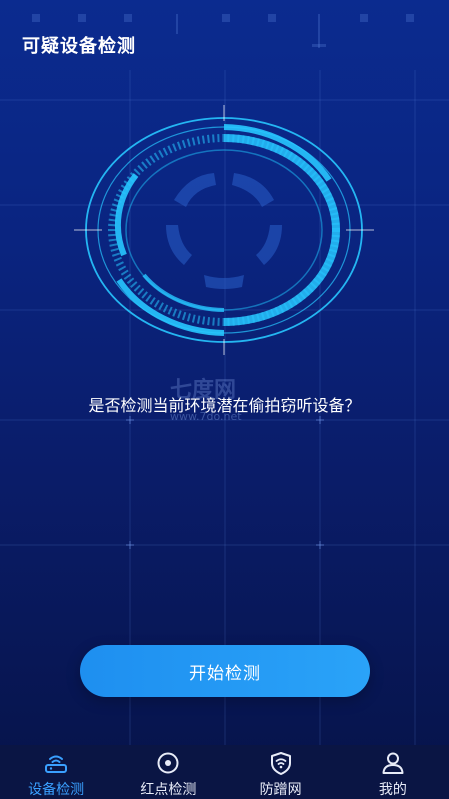 This screenshot has height=799, width=449. Describe the element at coordinates (56, 790) in the screenshot. I see `tab-label: 设备检测` at that location.